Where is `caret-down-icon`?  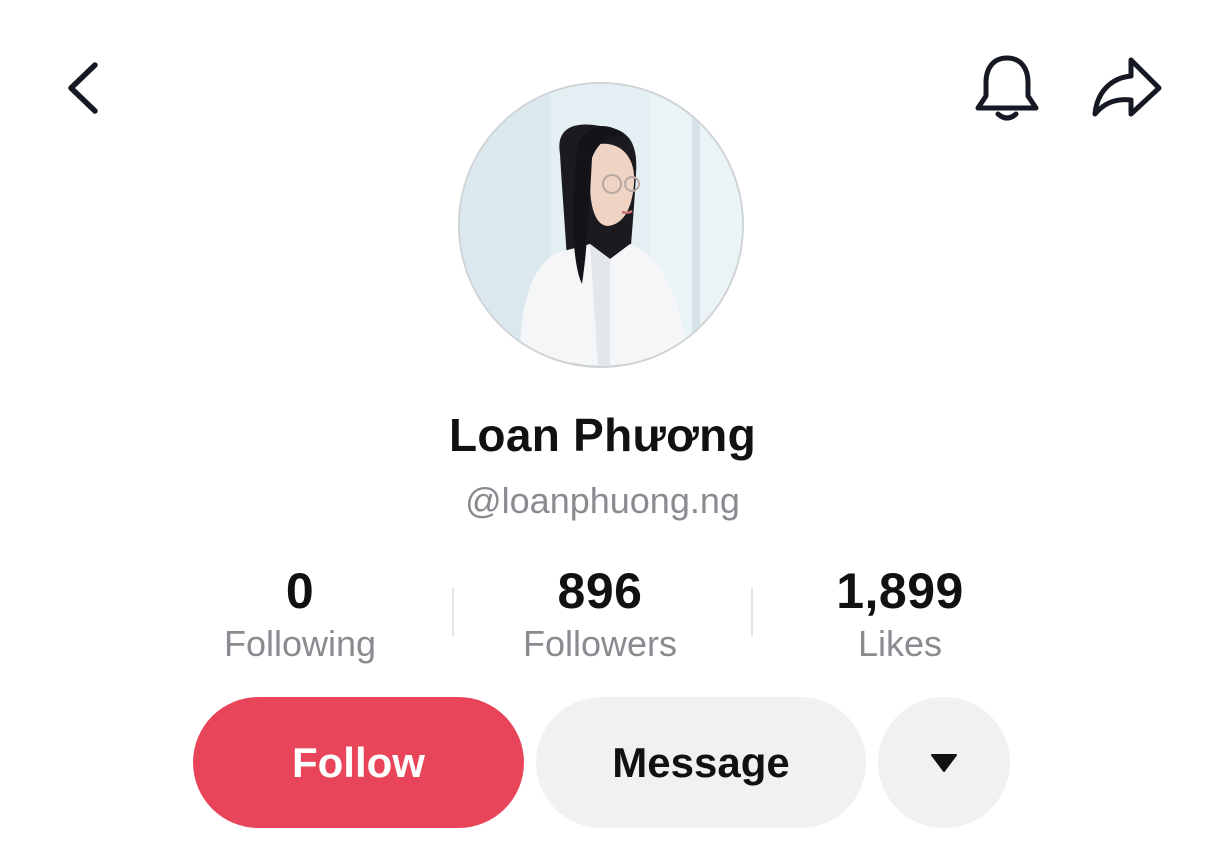
caret-down-icon is located at coordinates (944, 762).